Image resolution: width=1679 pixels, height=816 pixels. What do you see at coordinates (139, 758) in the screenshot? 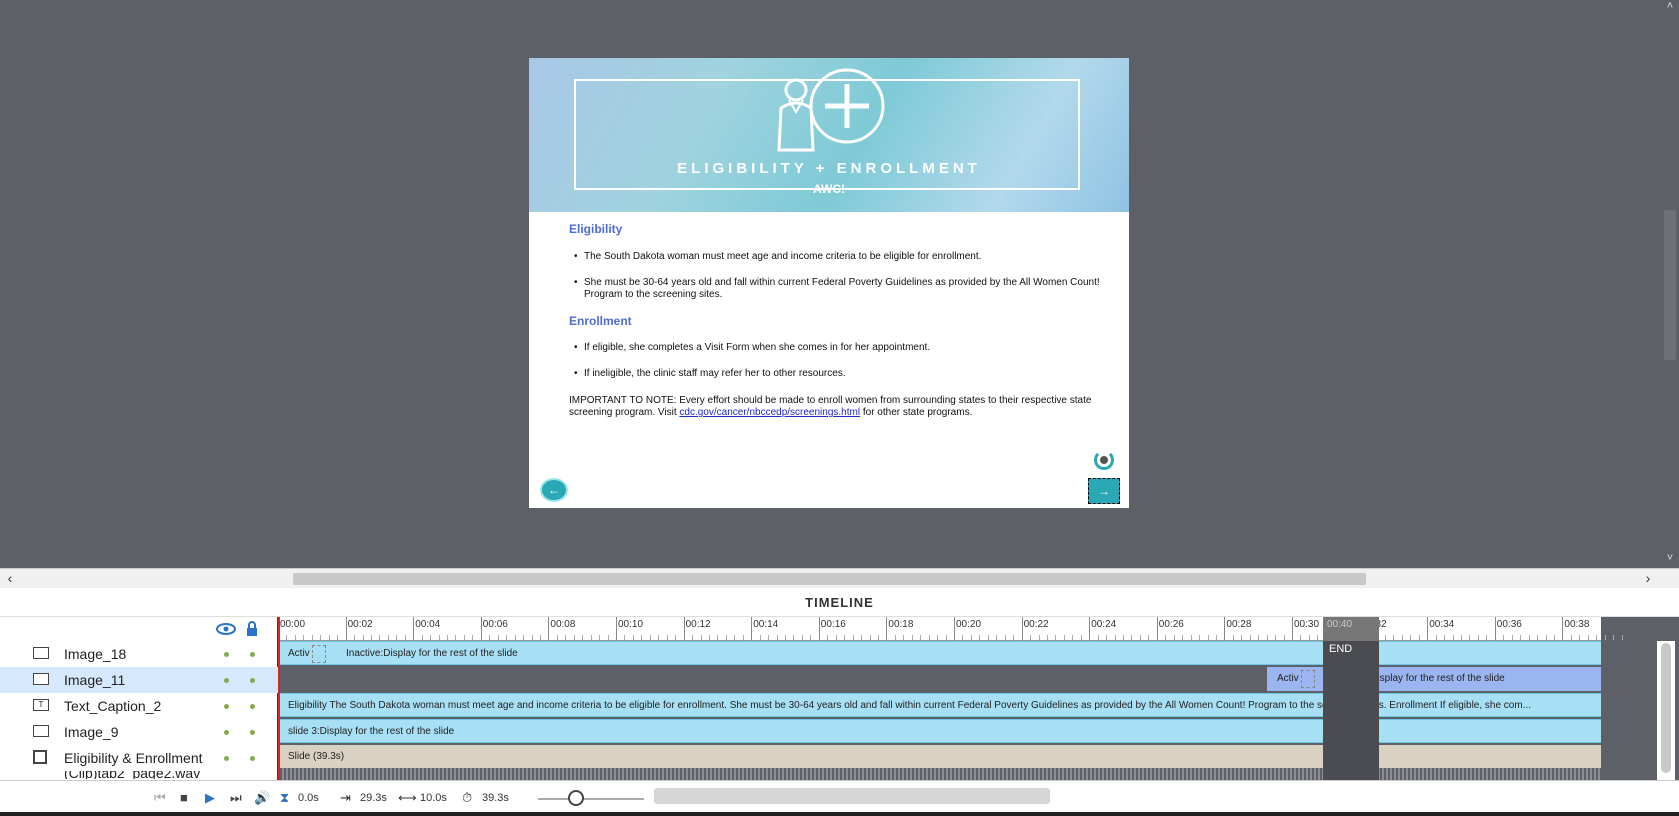
I see `layer-row-slide: Eligibility & Enrollment` at bounding box center [139, 758].